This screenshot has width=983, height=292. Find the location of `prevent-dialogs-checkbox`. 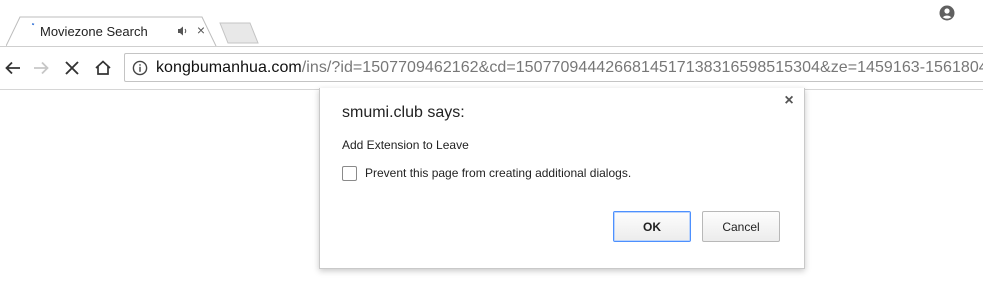

prevent-dialogs-checkbox is located at coordinates (349, 173).